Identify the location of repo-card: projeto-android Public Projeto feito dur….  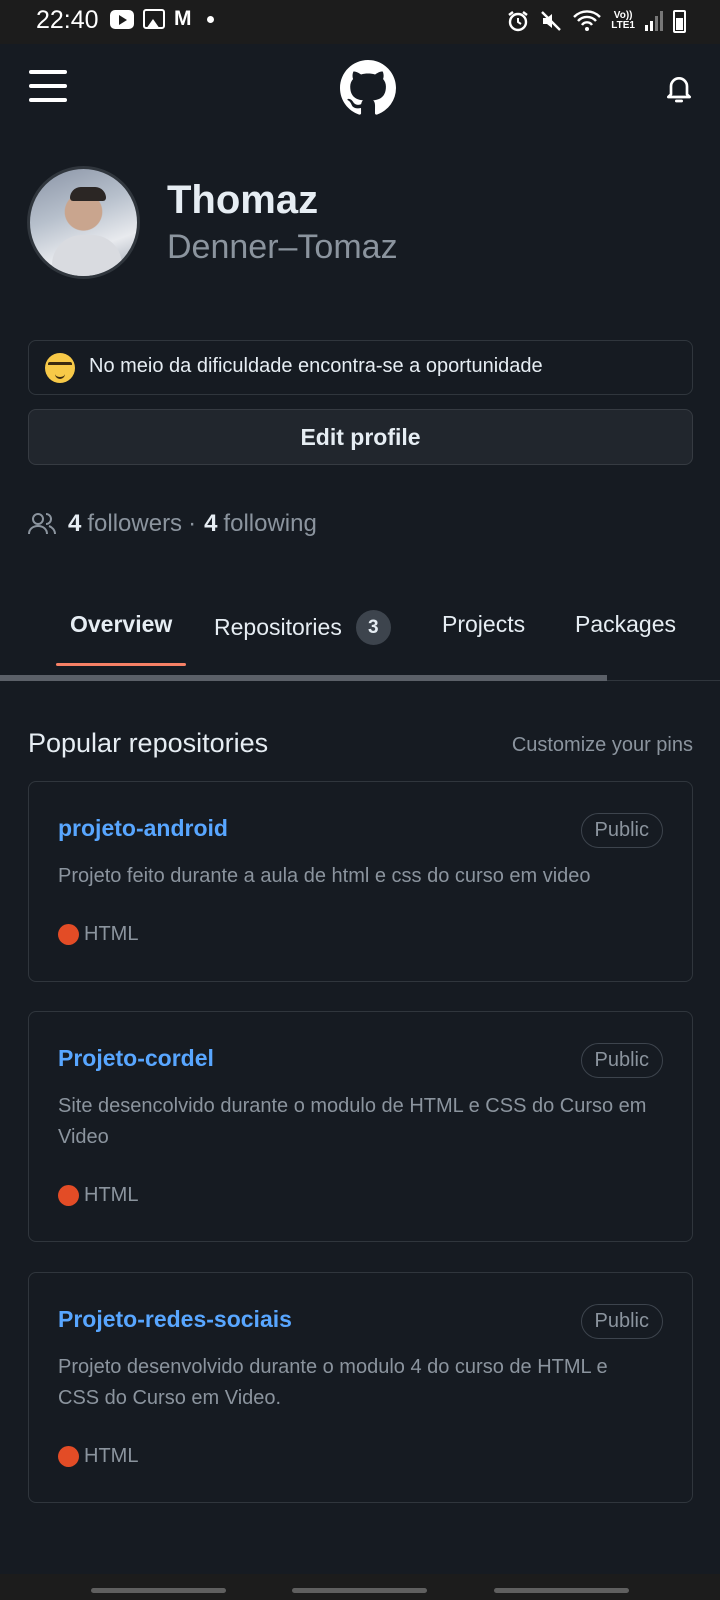
(360, 881).